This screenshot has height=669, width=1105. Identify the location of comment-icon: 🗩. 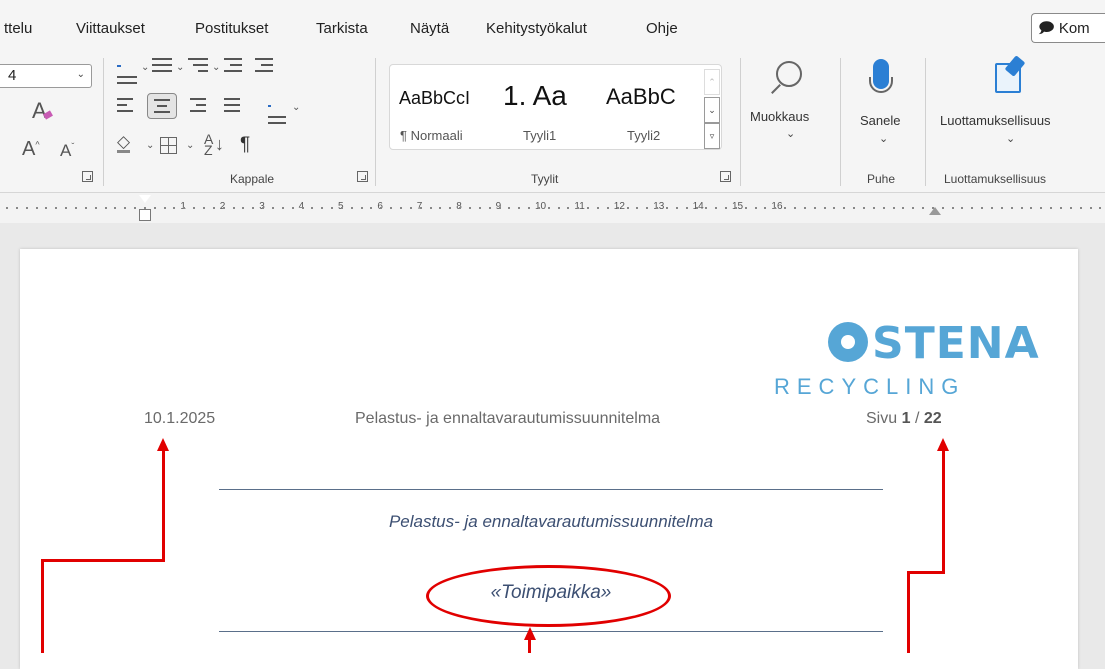
(1046, 28).